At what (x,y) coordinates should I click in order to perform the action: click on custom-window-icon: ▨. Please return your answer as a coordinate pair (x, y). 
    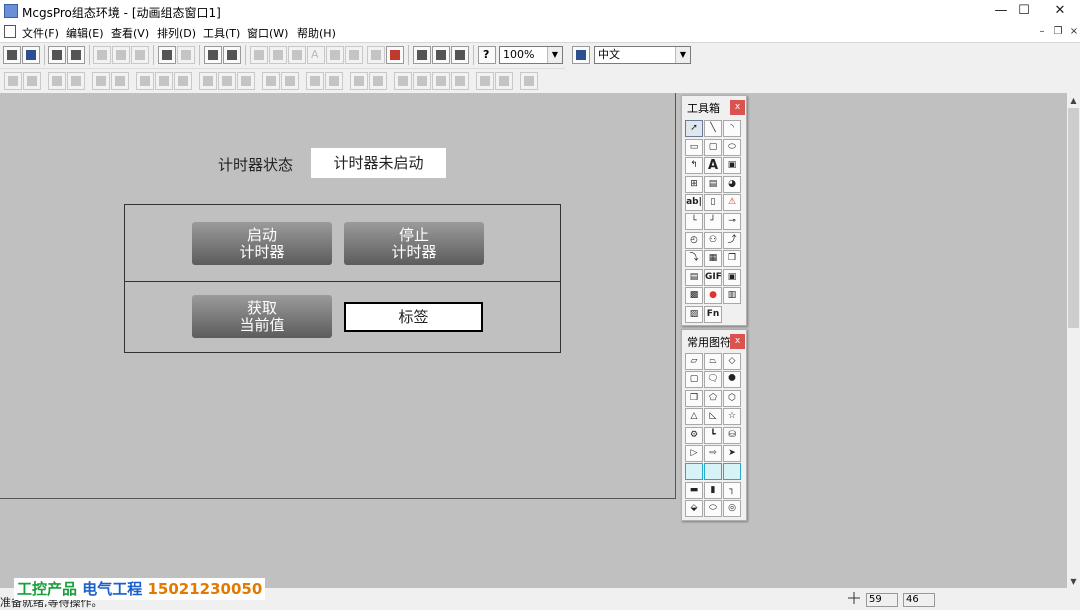
    Looking at the image, I should click on (694, 314).